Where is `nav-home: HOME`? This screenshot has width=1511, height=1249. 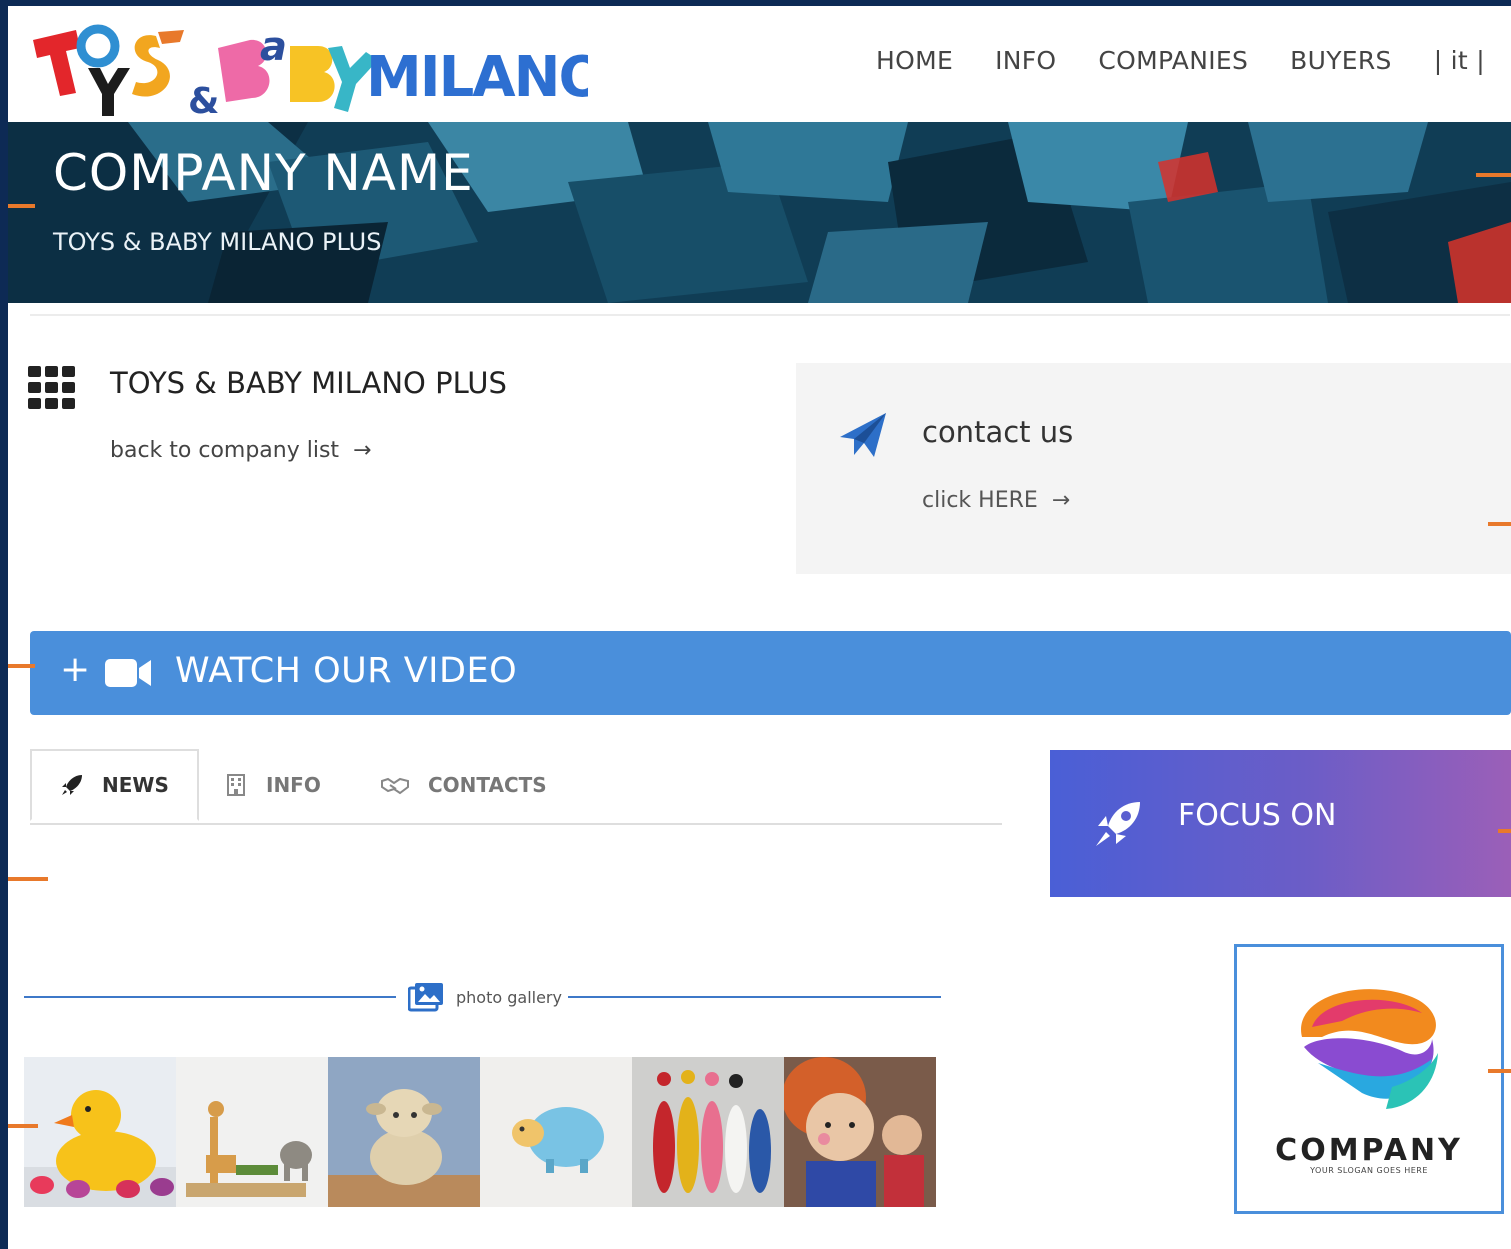 nav-home: HOME is located at coordinates (914, 60).